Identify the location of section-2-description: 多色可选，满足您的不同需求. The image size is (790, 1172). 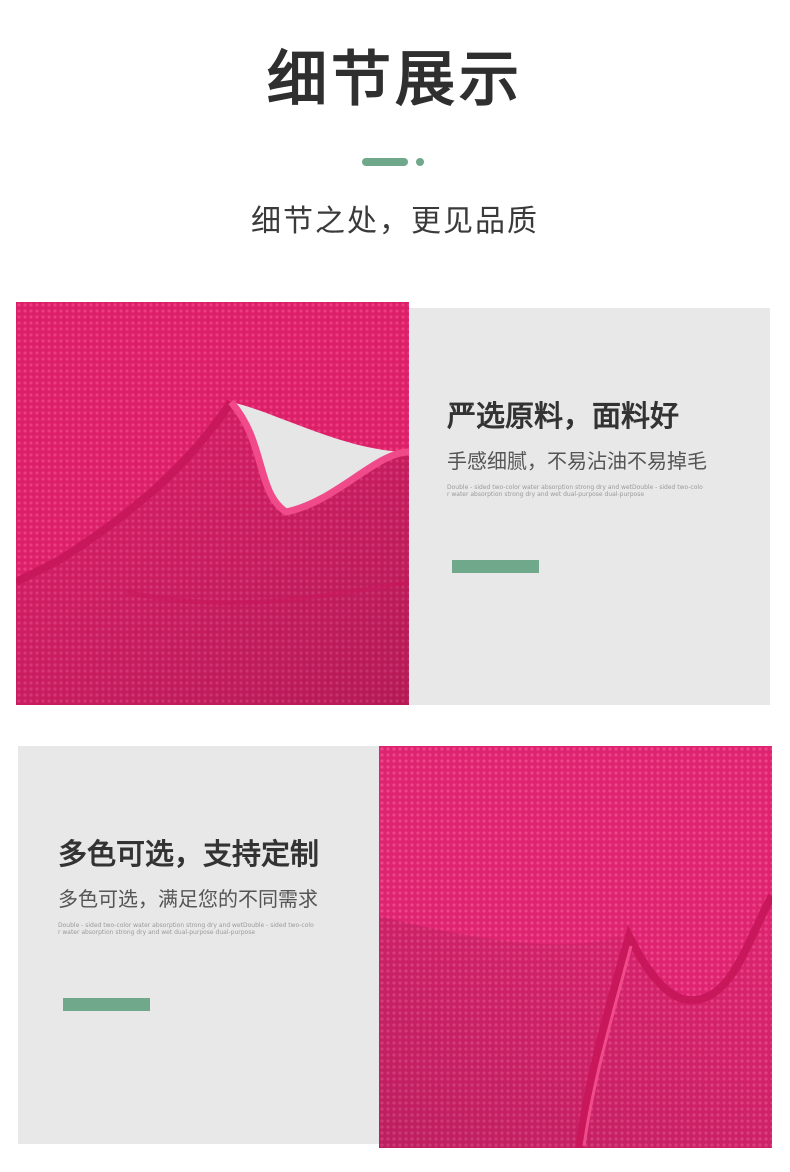
(188, 899).